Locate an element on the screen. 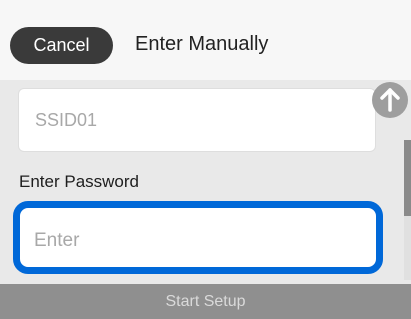  page-title: Enter Manually is located at coordinates (202, 44).